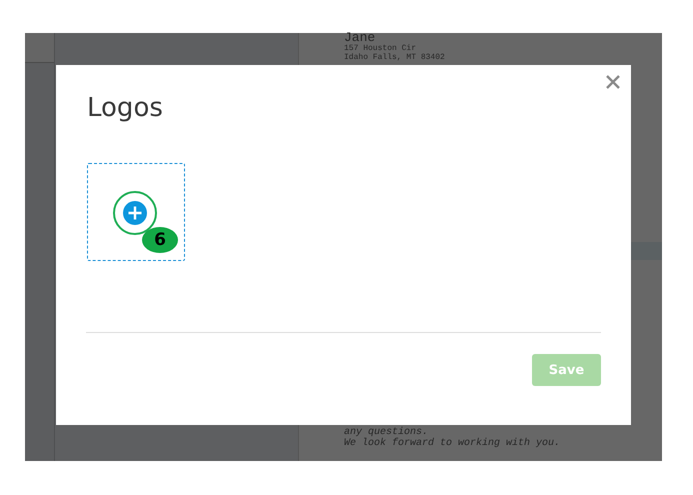 The width and height of the screenshot is (693, 495). I want to click on dialog-title: Logos, so click(125, 108).